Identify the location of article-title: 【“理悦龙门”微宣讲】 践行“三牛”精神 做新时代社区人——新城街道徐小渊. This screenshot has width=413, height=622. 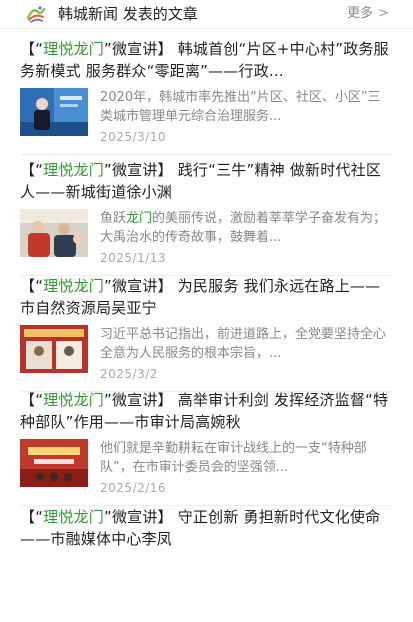
(206, 181).